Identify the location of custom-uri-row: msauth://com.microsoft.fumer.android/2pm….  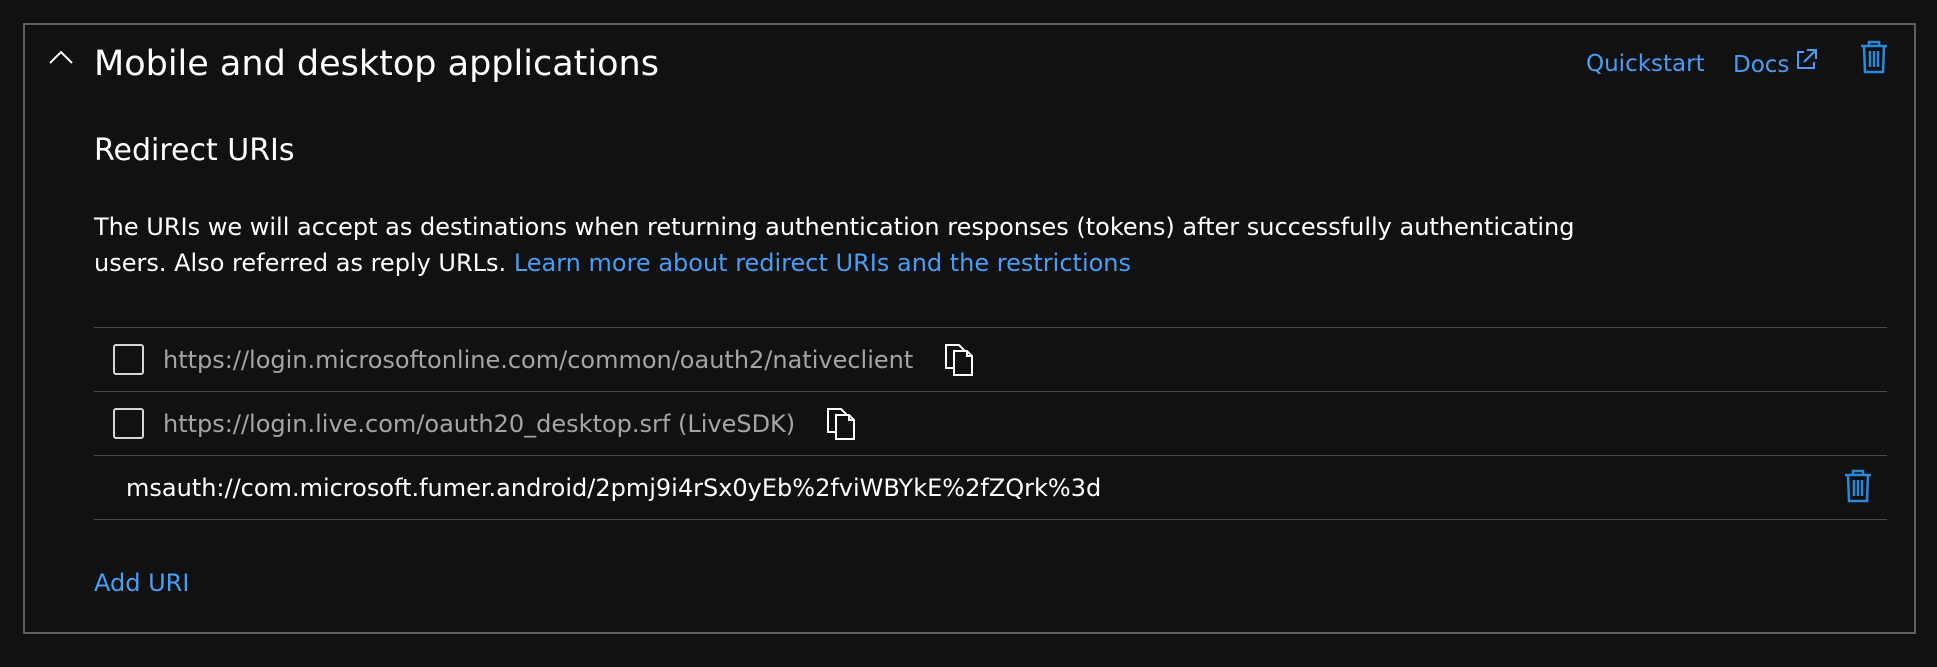
(990, 487).